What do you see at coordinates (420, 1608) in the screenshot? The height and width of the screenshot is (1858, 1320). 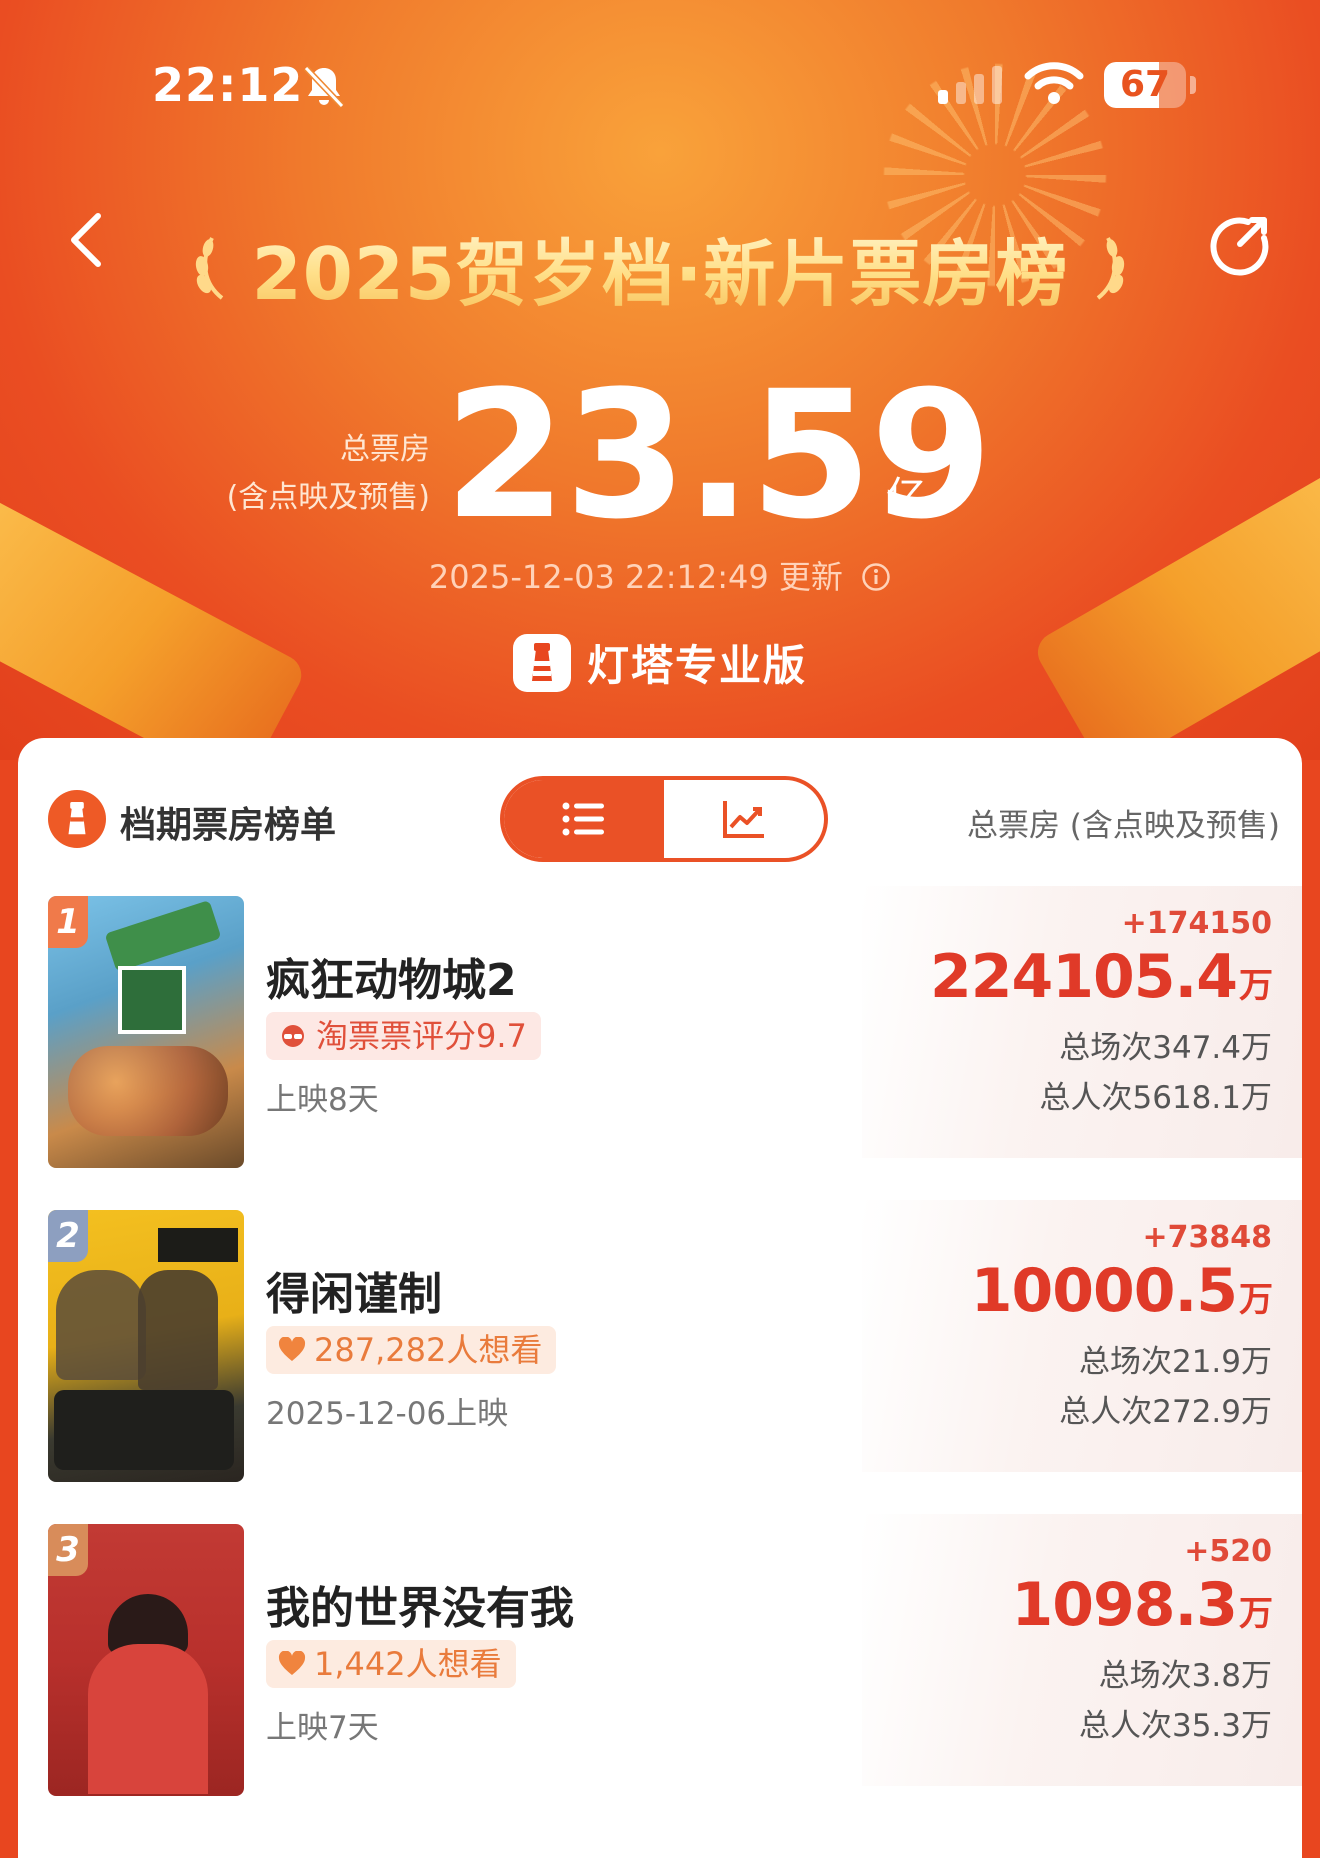 I see `movie-title: 我的世界没有我` at bounding box center [420, 1608].